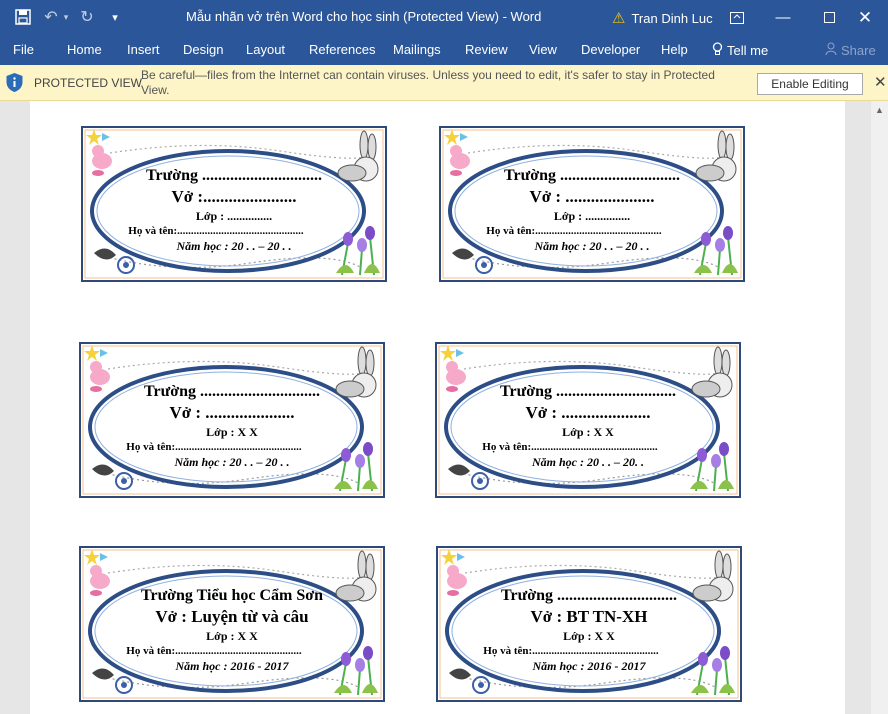 The width and height of the screenshot is (888, 714). What do you see at coordinates (783, 17) in the screenshot?
I see `minimize-icon: —` at bounding box center [783, 17].